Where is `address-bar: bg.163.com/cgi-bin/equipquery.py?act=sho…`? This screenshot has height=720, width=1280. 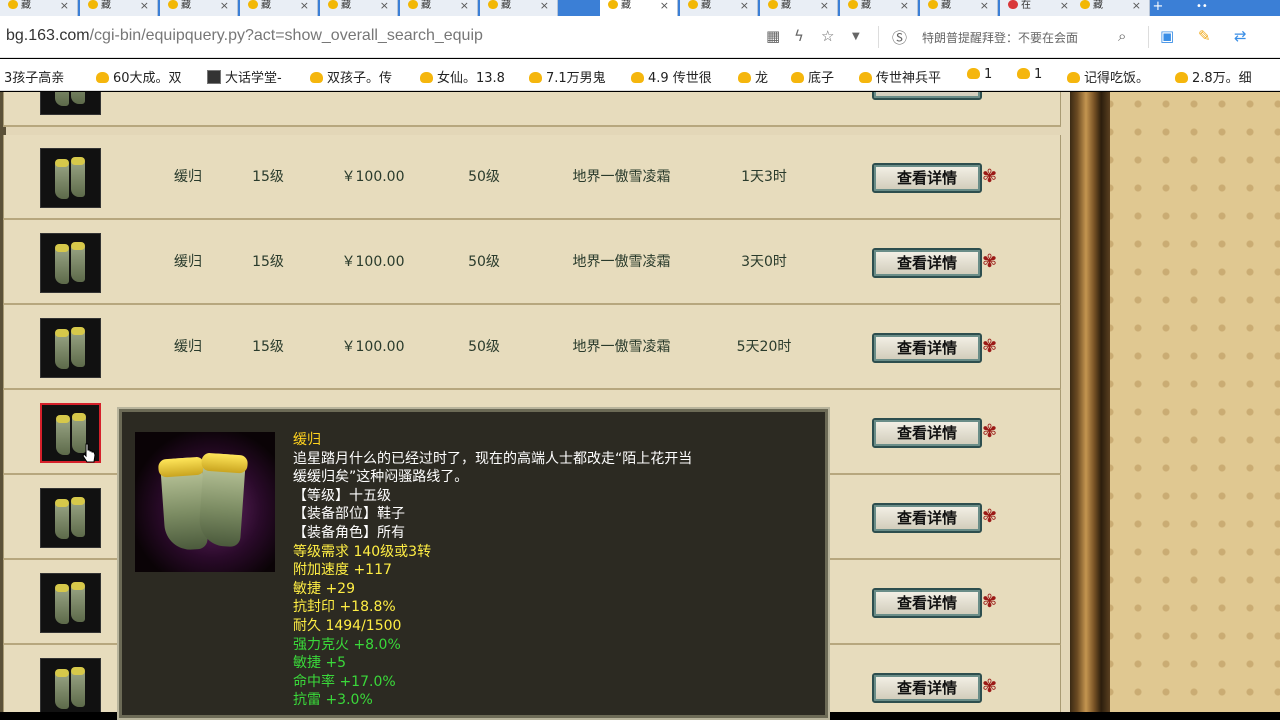
address-bar: bg.163.com/cgi-bin/equipquery.py?act=sho… is located at coordinates (640, 37).